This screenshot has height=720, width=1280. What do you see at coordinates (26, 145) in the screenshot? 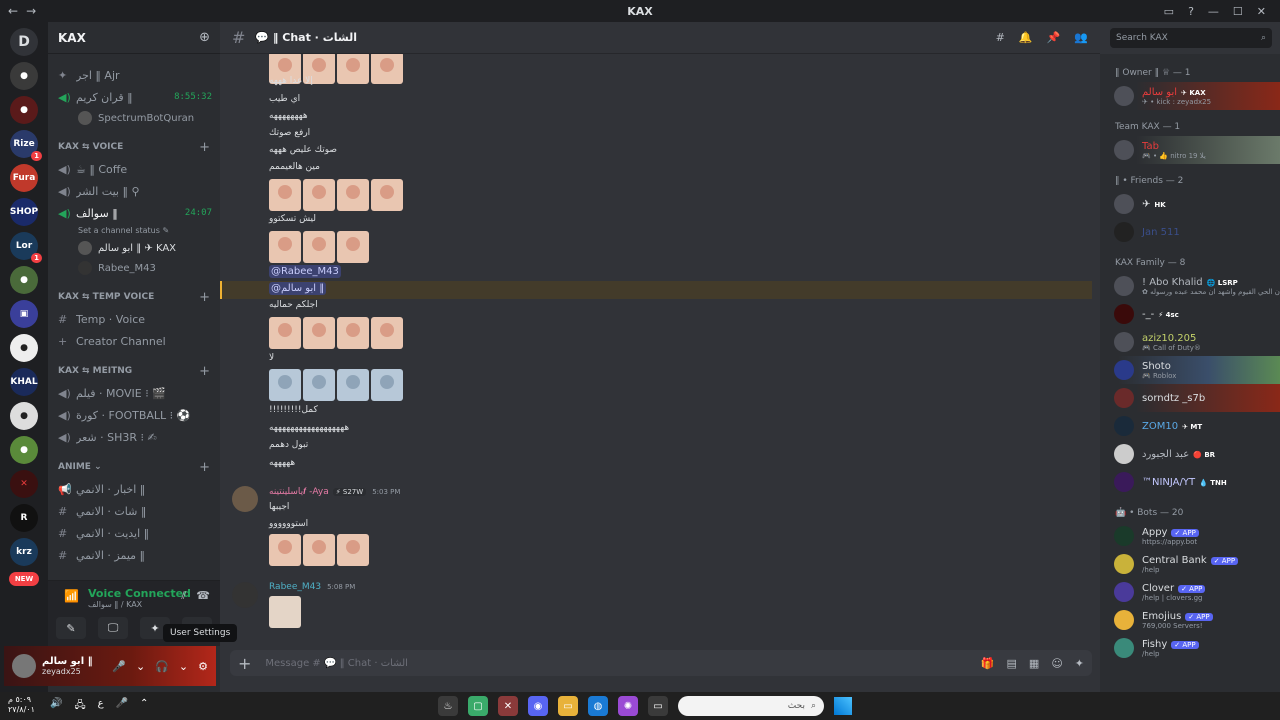
I see `server-icon: Rize 1` at bounding box center [26, 145].